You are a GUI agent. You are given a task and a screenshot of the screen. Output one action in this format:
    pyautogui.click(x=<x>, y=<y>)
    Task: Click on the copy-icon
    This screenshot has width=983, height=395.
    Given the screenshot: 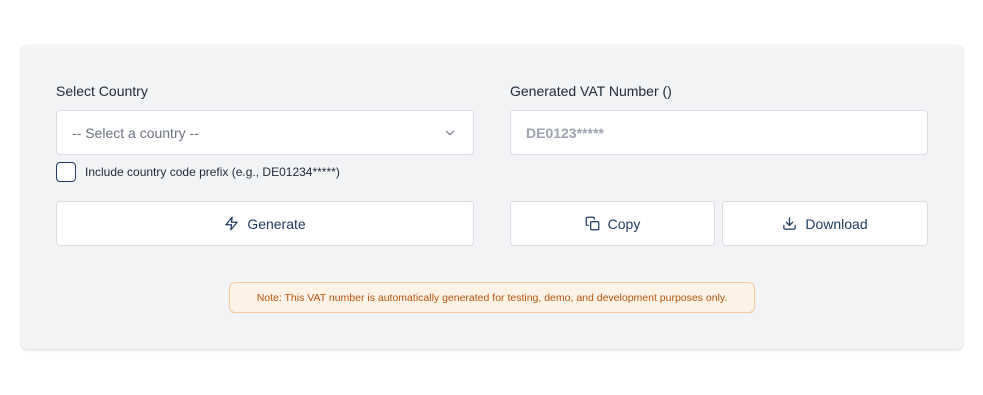 What is the action you would take?
    pyautogui.click(x=592, y=223)
    